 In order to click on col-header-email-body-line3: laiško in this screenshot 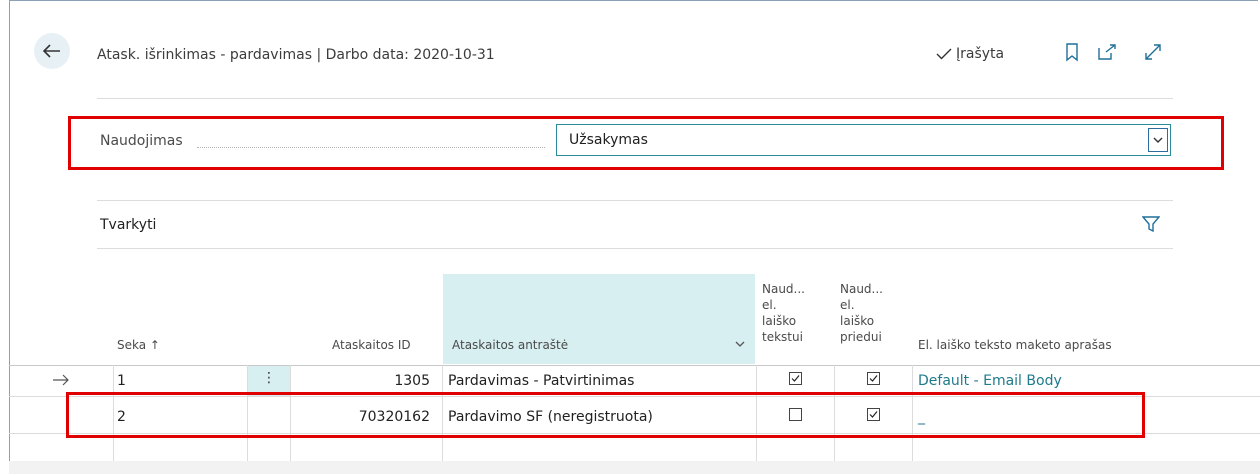, I will do `click(779, 321)`.